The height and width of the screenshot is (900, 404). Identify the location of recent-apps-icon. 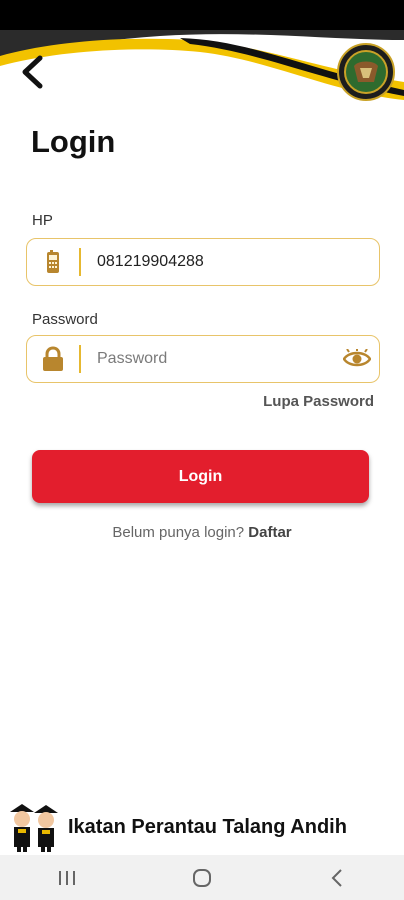
(67, 877).